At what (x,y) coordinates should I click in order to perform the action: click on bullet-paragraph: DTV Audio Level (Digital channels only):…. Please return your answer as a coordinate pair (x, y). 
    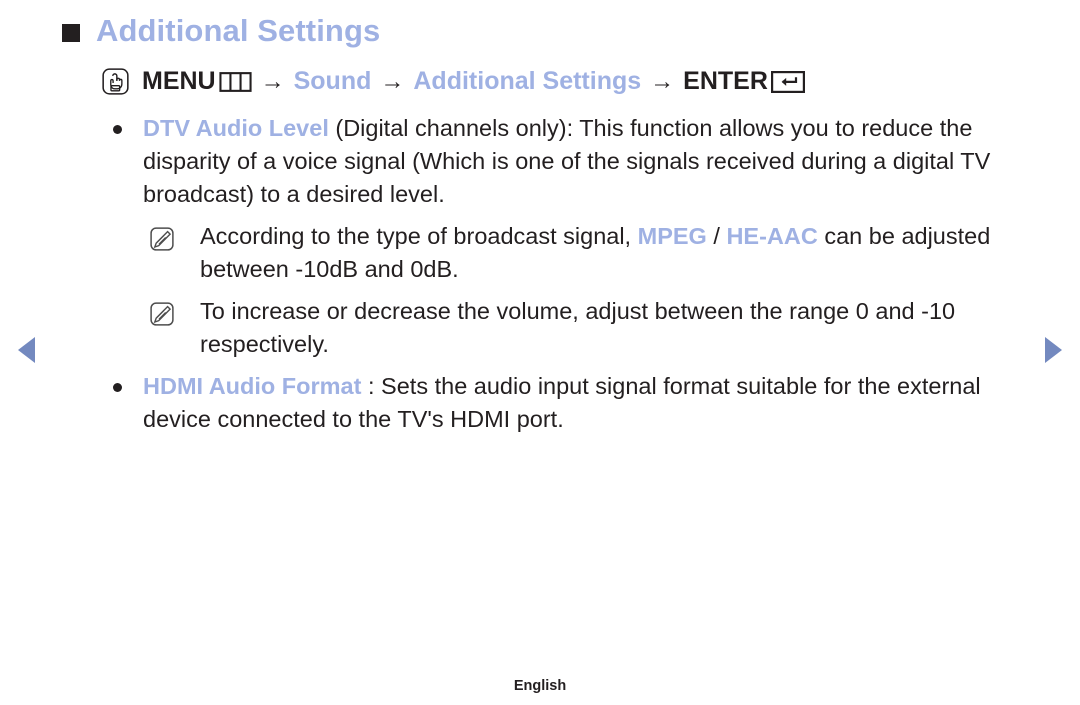
    Looking at the image, I should click on (583, 161).